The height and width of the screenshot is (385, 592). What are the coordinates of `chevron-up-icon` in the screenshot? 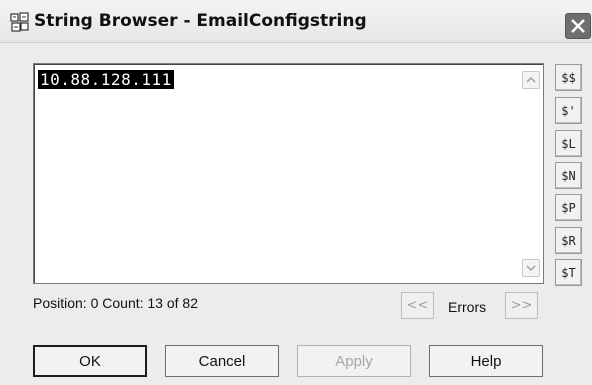 It's located at (531, 79).